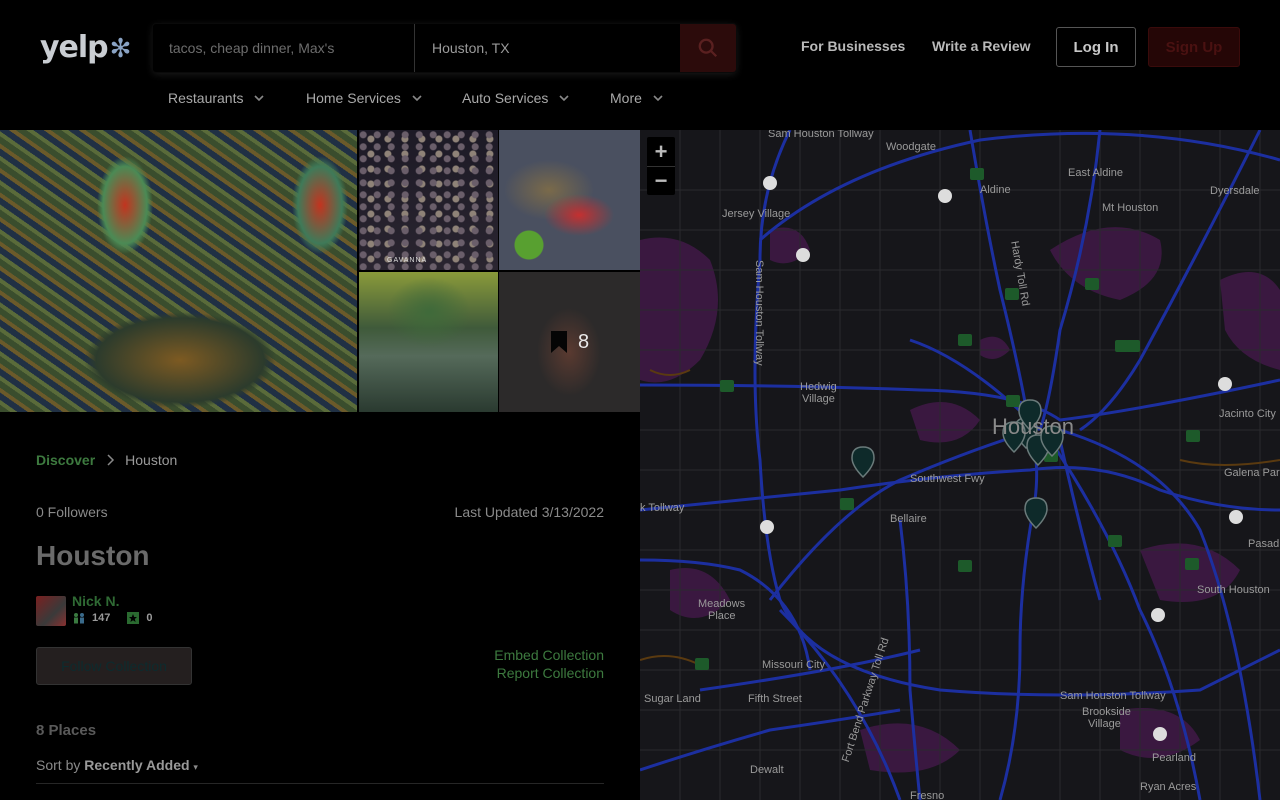 The image size is (1280, 800). What do you see at coordinates (1033, 426) in the screenshot?
I see `map-label-houston: Houston` at bounding box center [1033, 426].